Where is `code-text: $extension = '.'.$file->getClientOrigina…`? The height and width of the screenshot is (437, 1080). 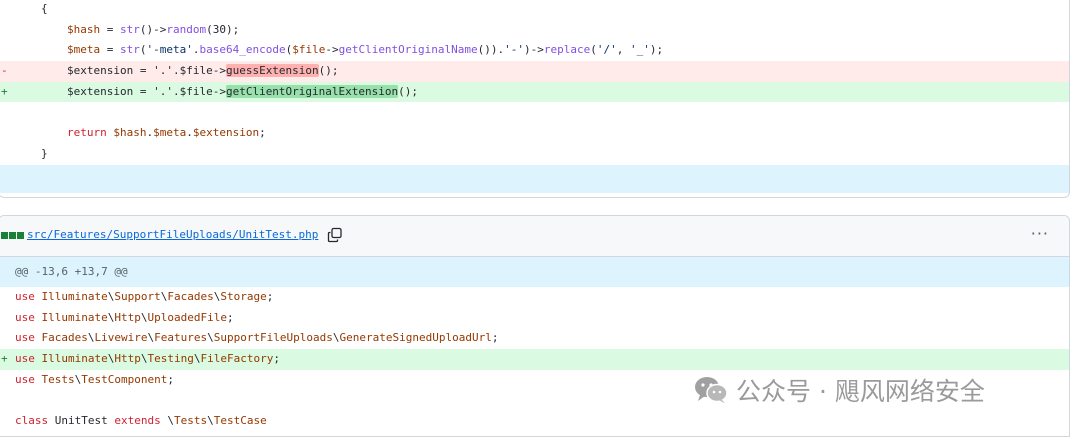 code-text: $extension = '.'.$file->getClientOrigina… is located at coordinates (242, 92).